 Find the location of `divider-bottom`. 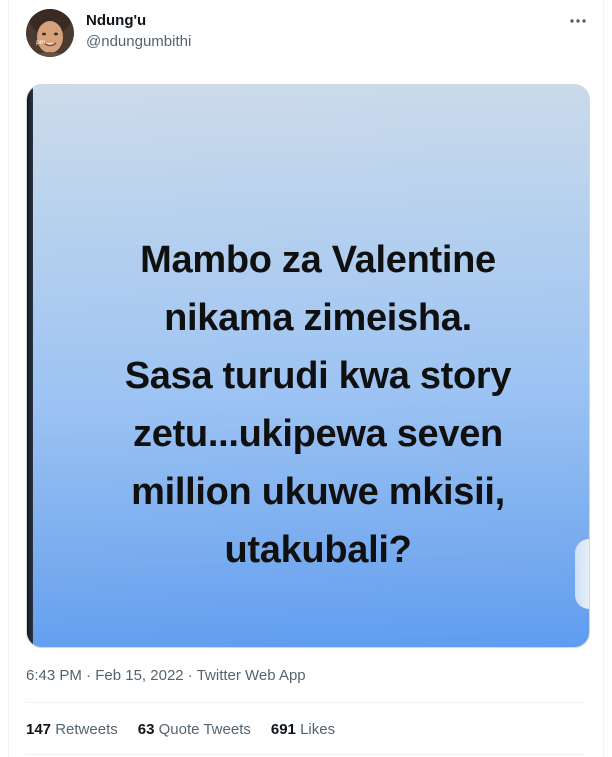

divider-bottom is located at coordinates (306, 754).